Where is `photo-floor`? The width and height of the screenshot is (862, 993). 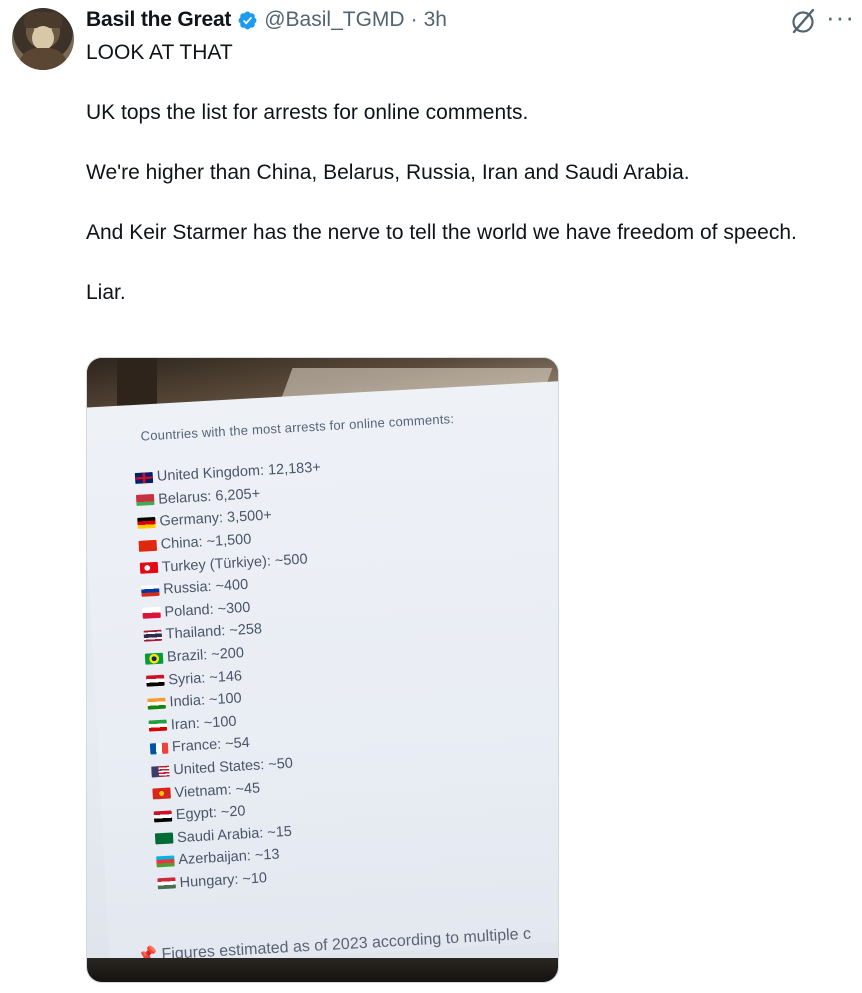 photo-floor is located at coordinates (322, 970).